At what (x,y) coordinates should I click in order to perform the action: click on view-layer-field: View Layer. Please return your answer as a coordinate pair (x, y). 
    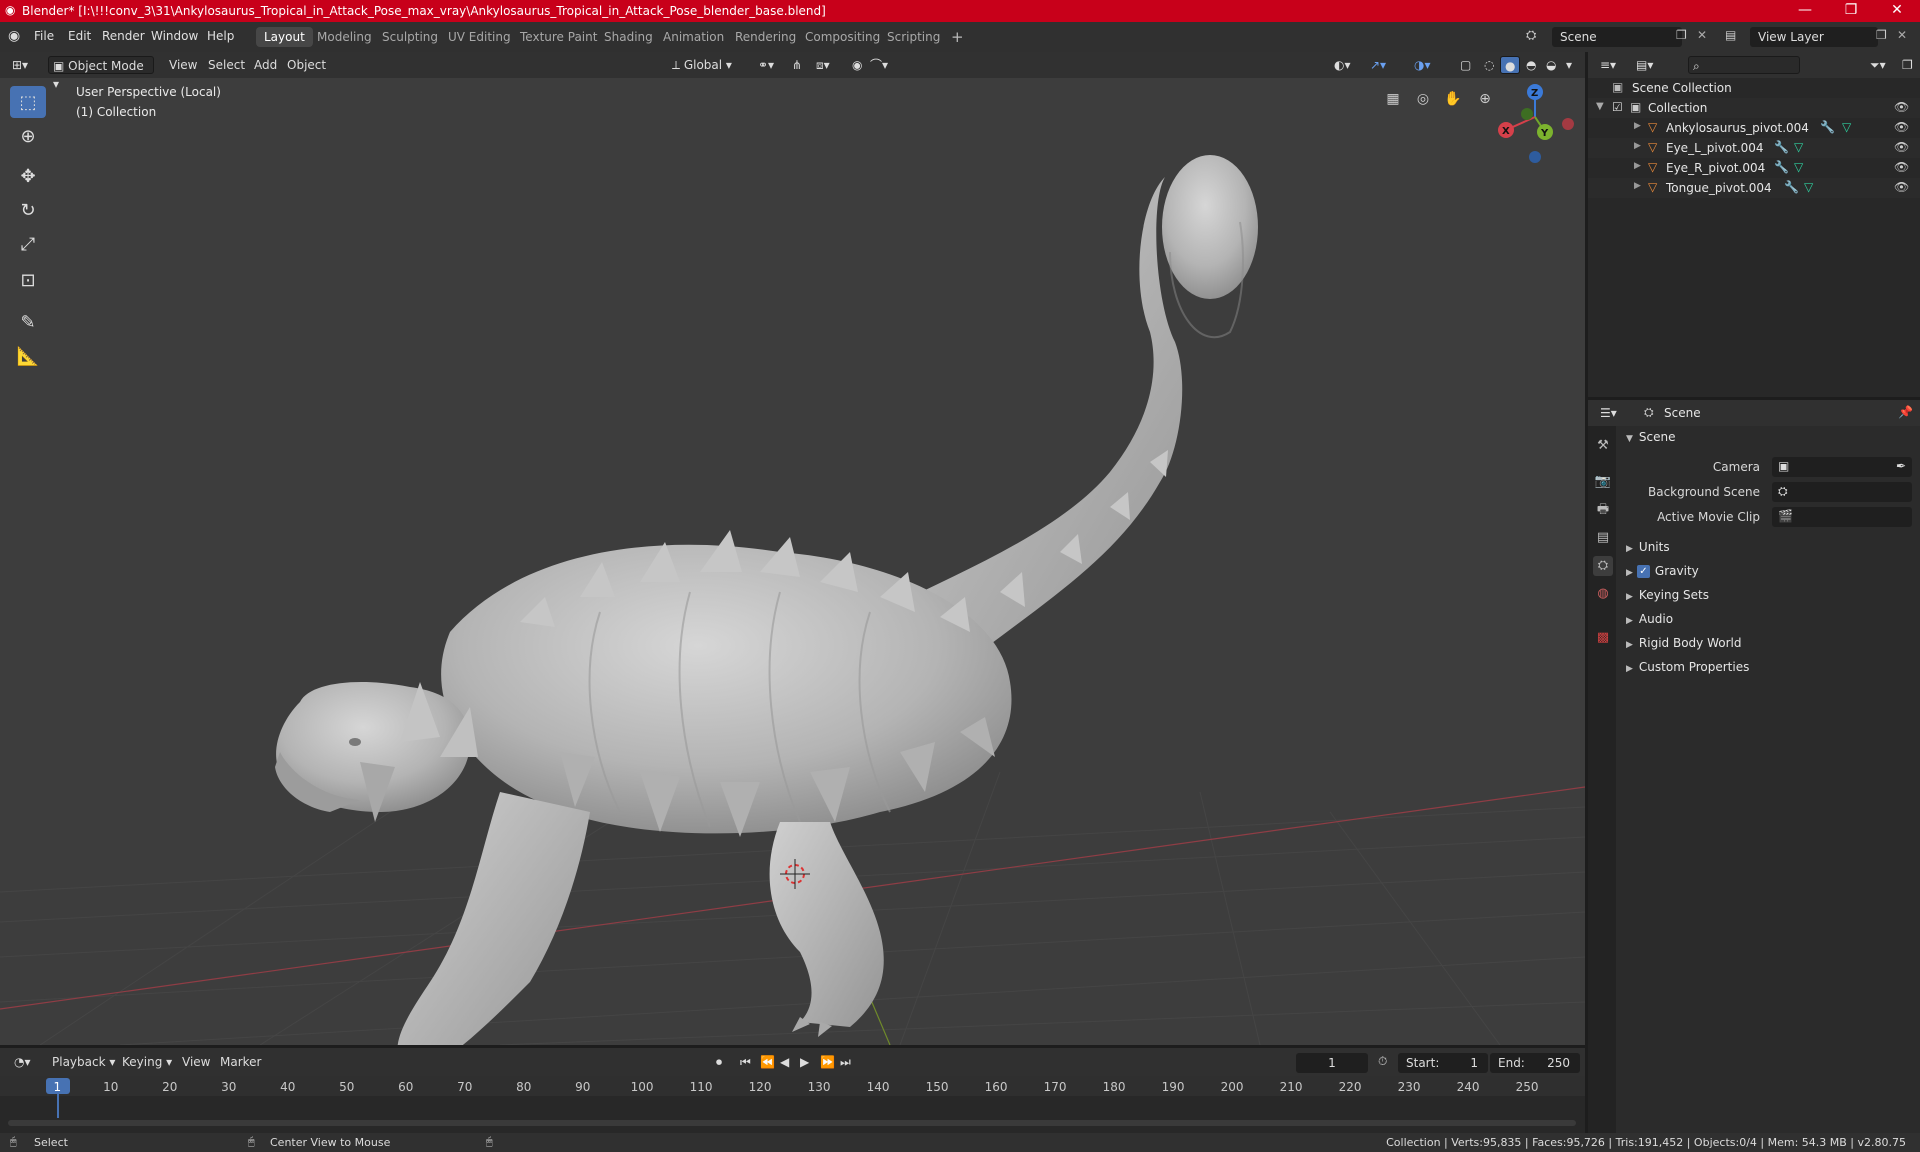
    Looking at the image, I should click on (1814, 37).